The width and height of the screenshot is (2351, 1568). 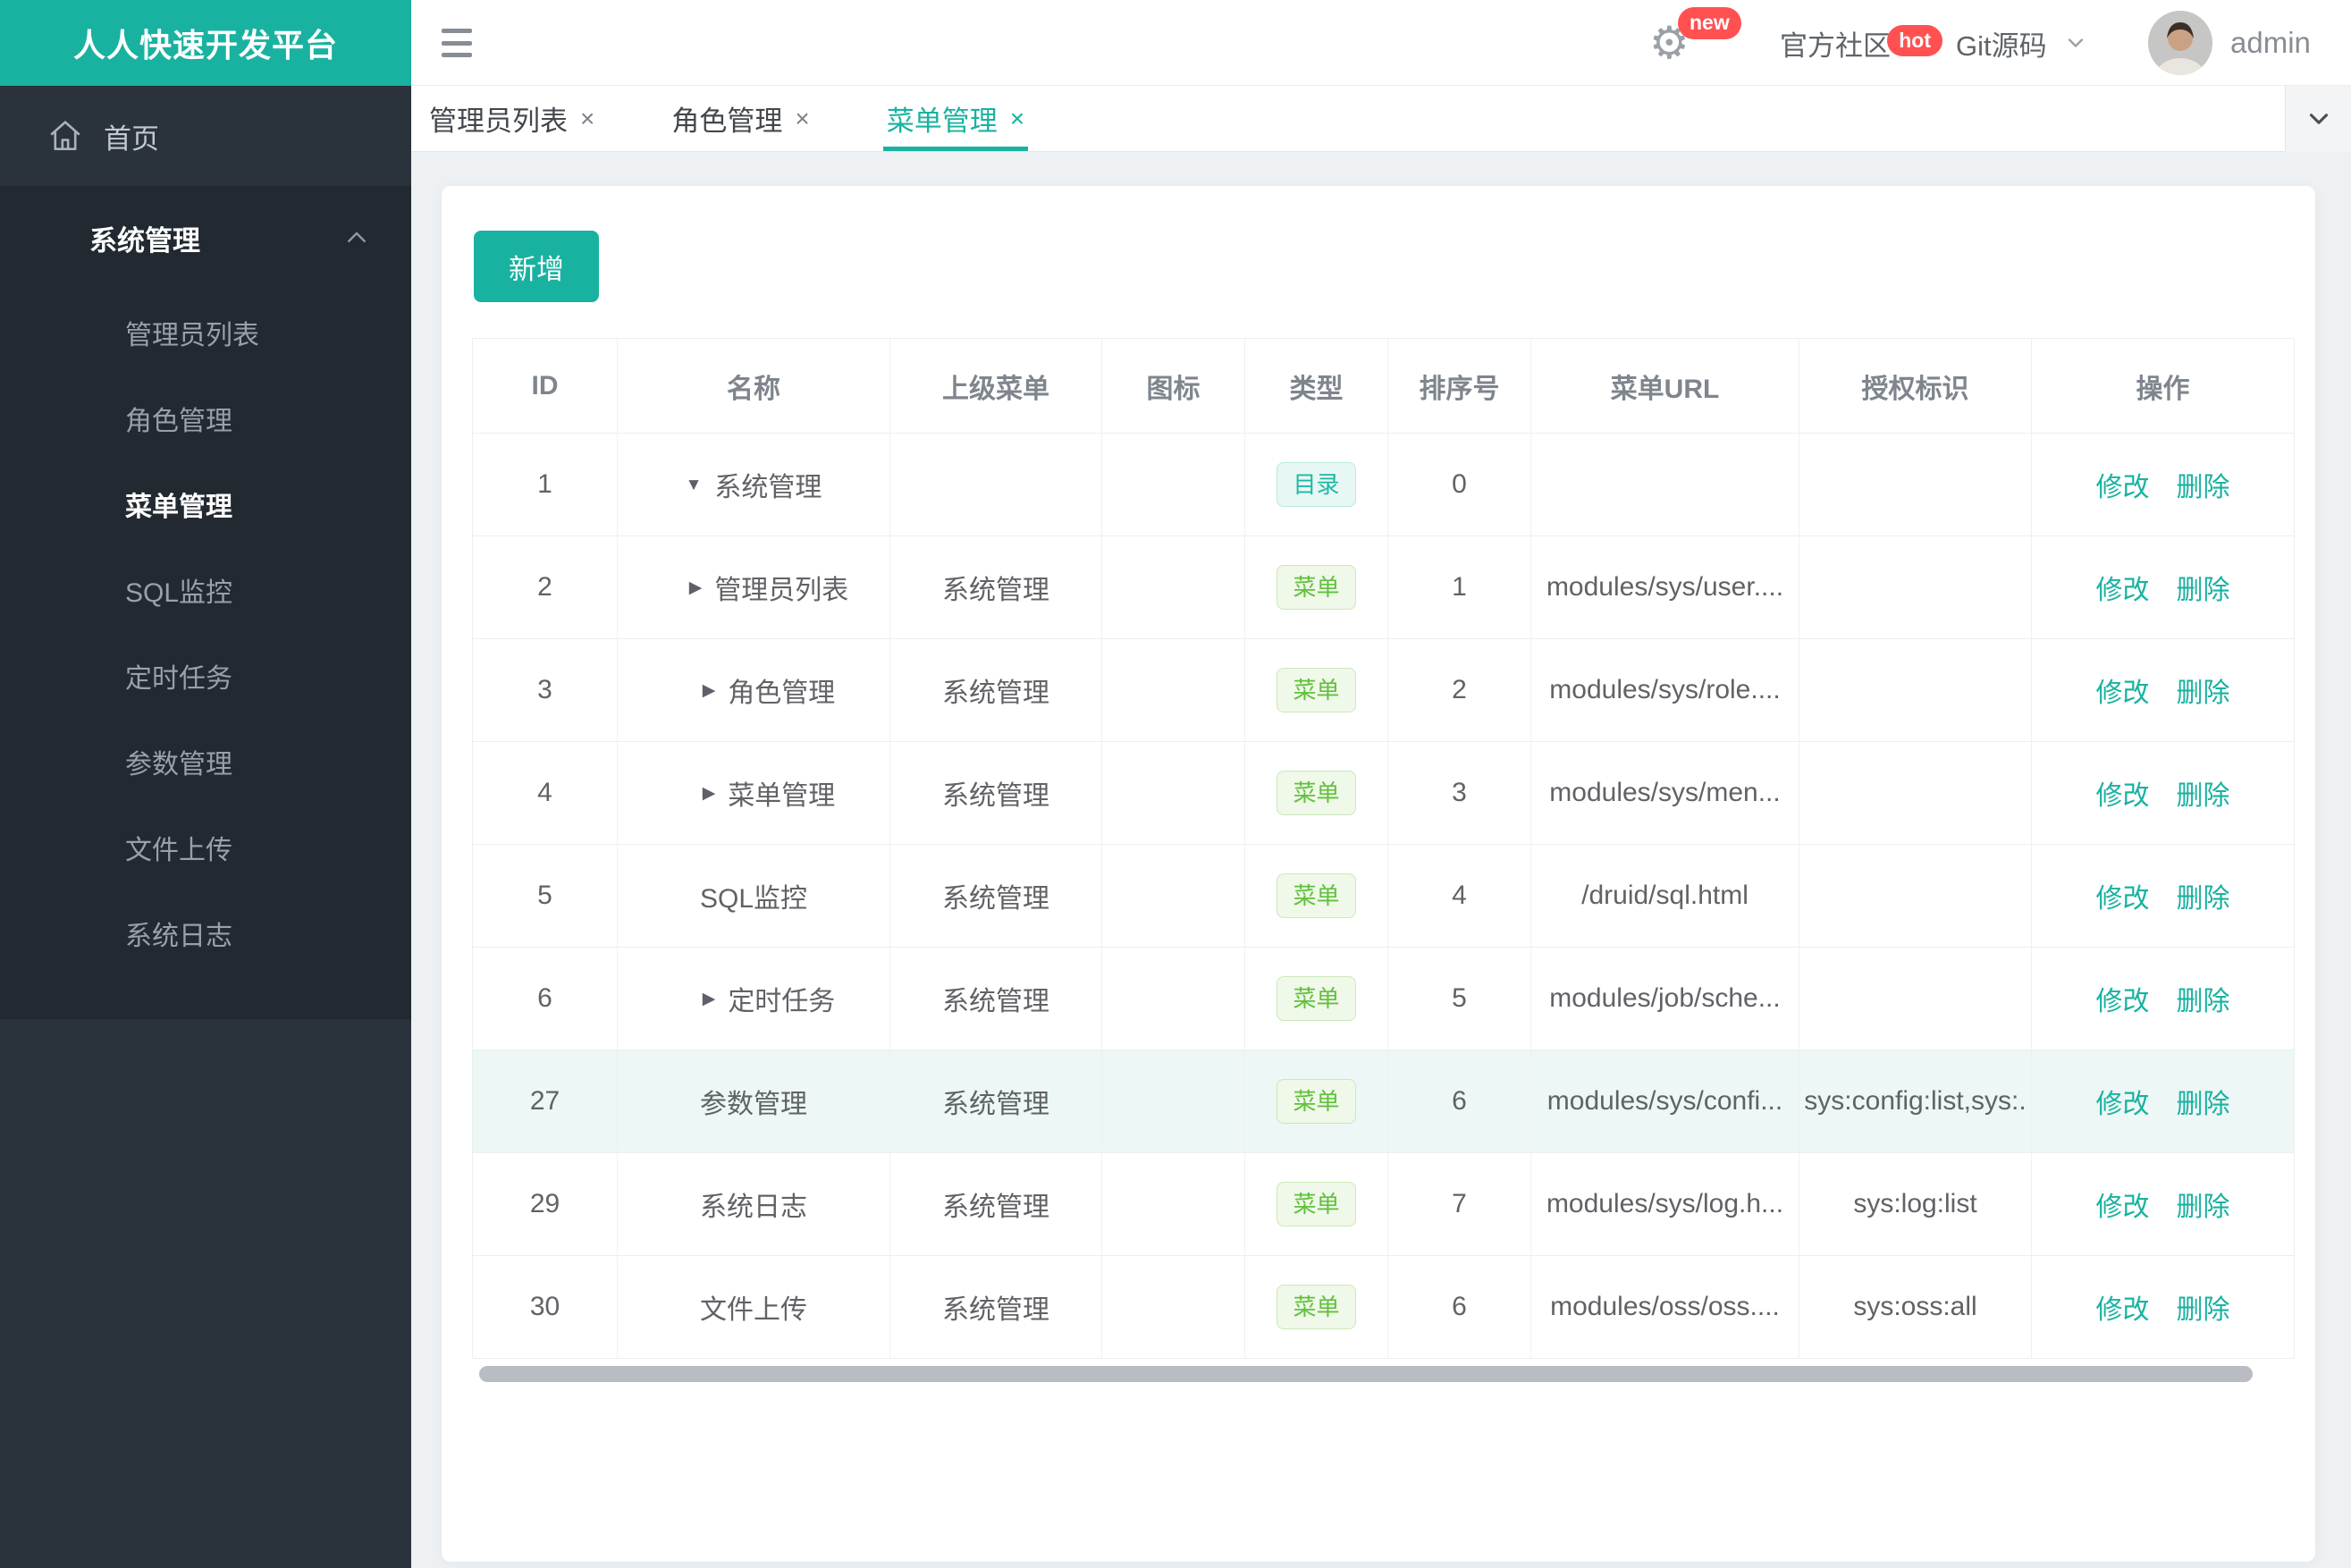 I want to click on tab-menu-mgmt: 菜单管理 ×, so click(x=955, y=118).